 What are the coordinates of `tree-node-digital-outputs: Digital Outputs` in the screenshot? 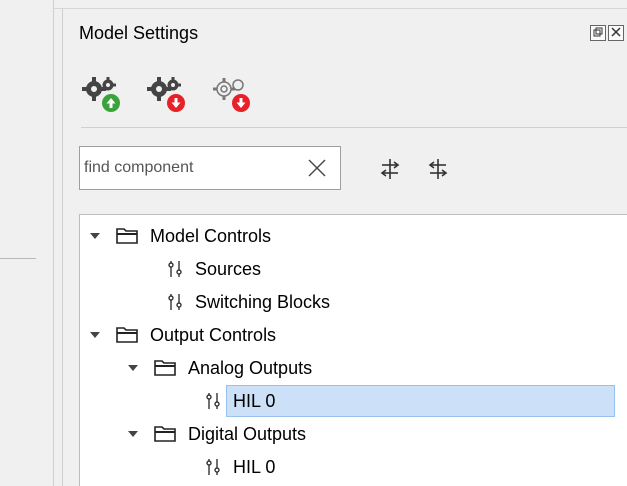 It's located at (216, 434).